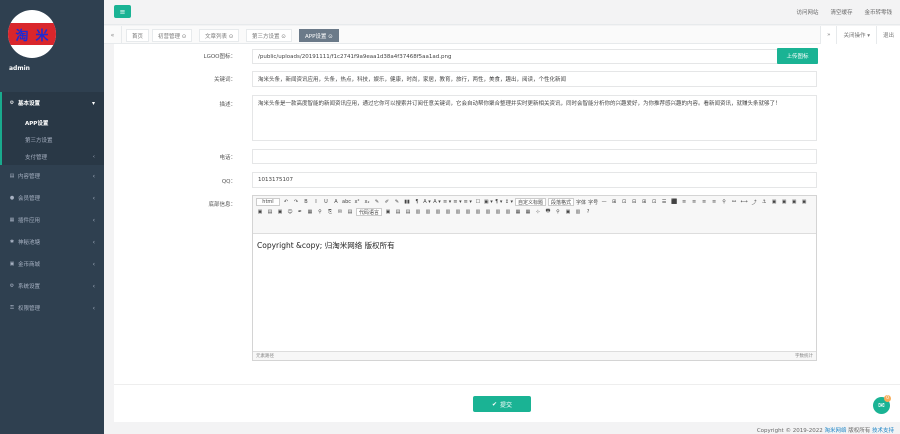 This screenshot has width=900, height=434. What do you see at coordinates (828, 35) in the screenshot?
I see `tabs-next-button: »` at bounding box center [828, 35].